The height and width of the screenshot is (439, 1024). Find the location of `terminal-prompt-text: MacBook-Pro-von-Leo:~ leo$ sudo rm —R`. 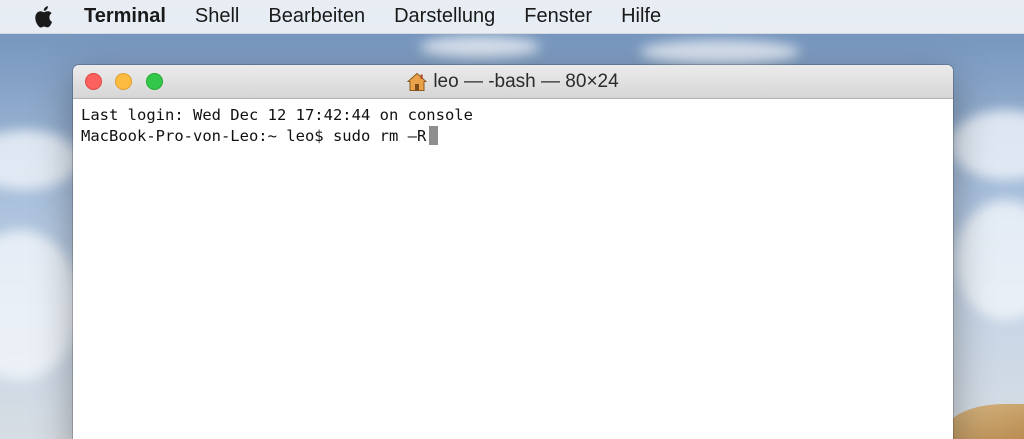

terminal-prompt-text: MacBook-Pro-von-Leo:~ leo$ sudo rm —R is located at coordinates (254, 136).